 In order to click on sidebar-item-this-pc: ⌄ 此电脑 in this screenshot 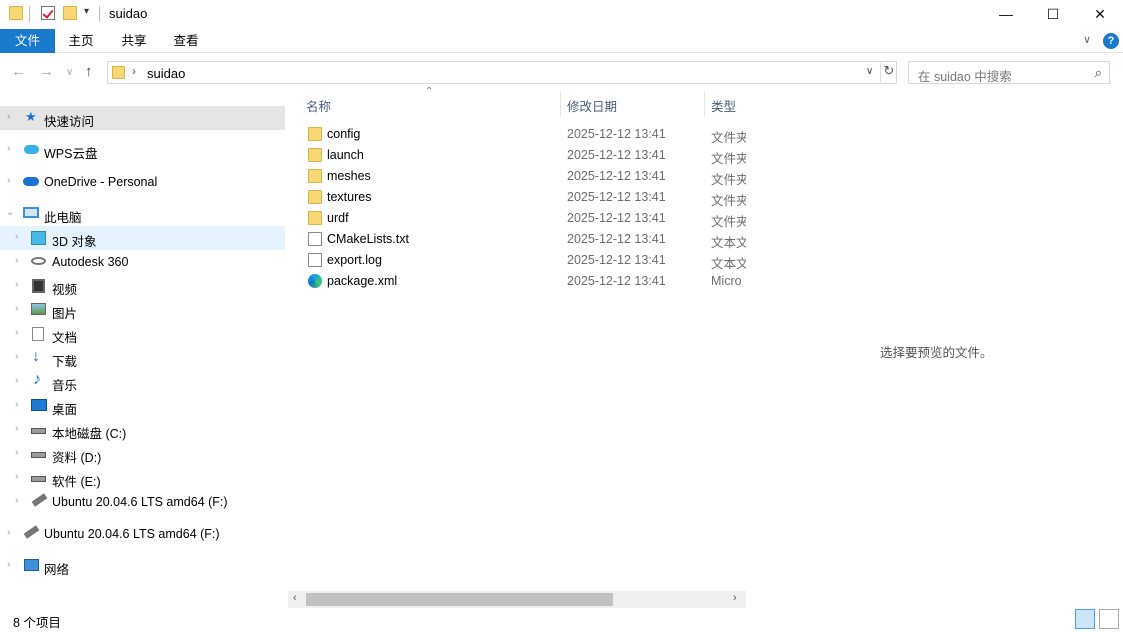, I will do `click(142, 214)`.